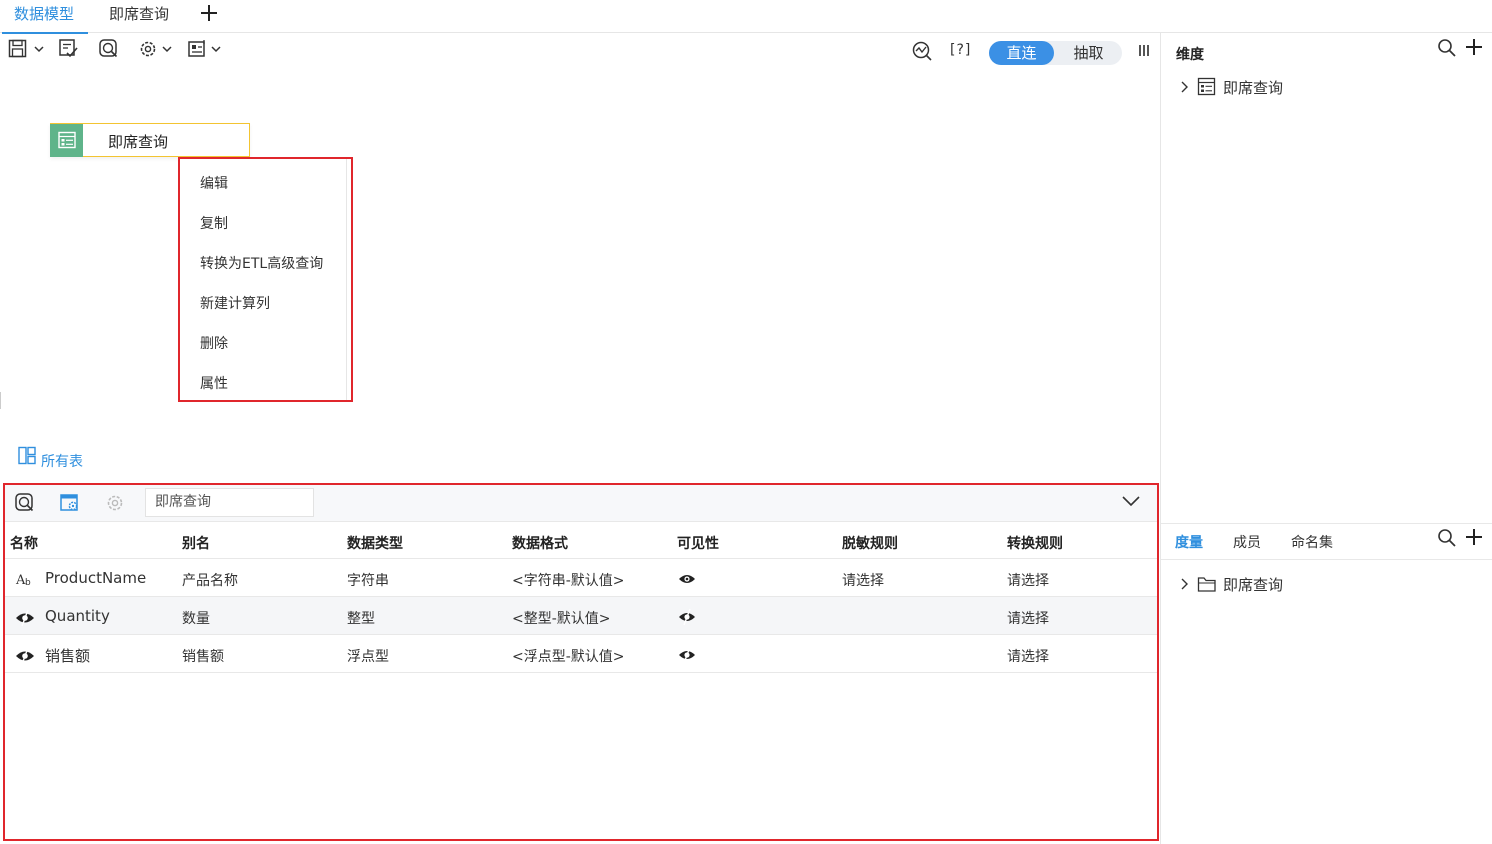 This screenshot has height=844, width=1492. What do you see at coordinates (1190, 55) in the screenshot?
I see `dimension-title: 维度` at bounding box center [1190, 55].